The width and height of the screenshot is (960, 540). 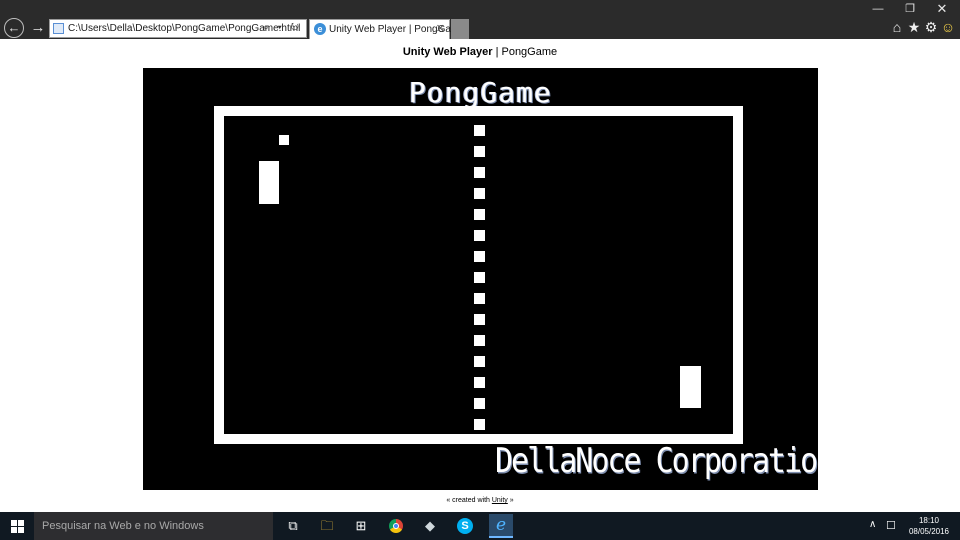 What do you see at coordinates (123, 526) in the screenshot?
I see `search-placeholder: Pesquisar na Web e no Windows` at bounding box center [123, 526].